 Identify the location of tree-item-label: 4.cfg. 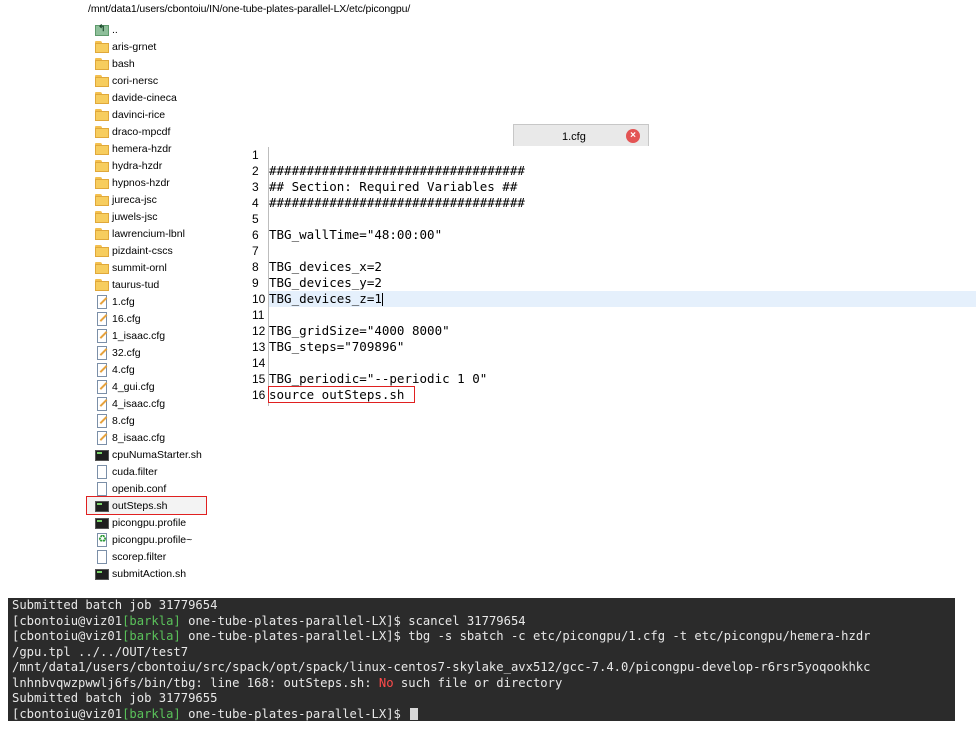
(123, 369).